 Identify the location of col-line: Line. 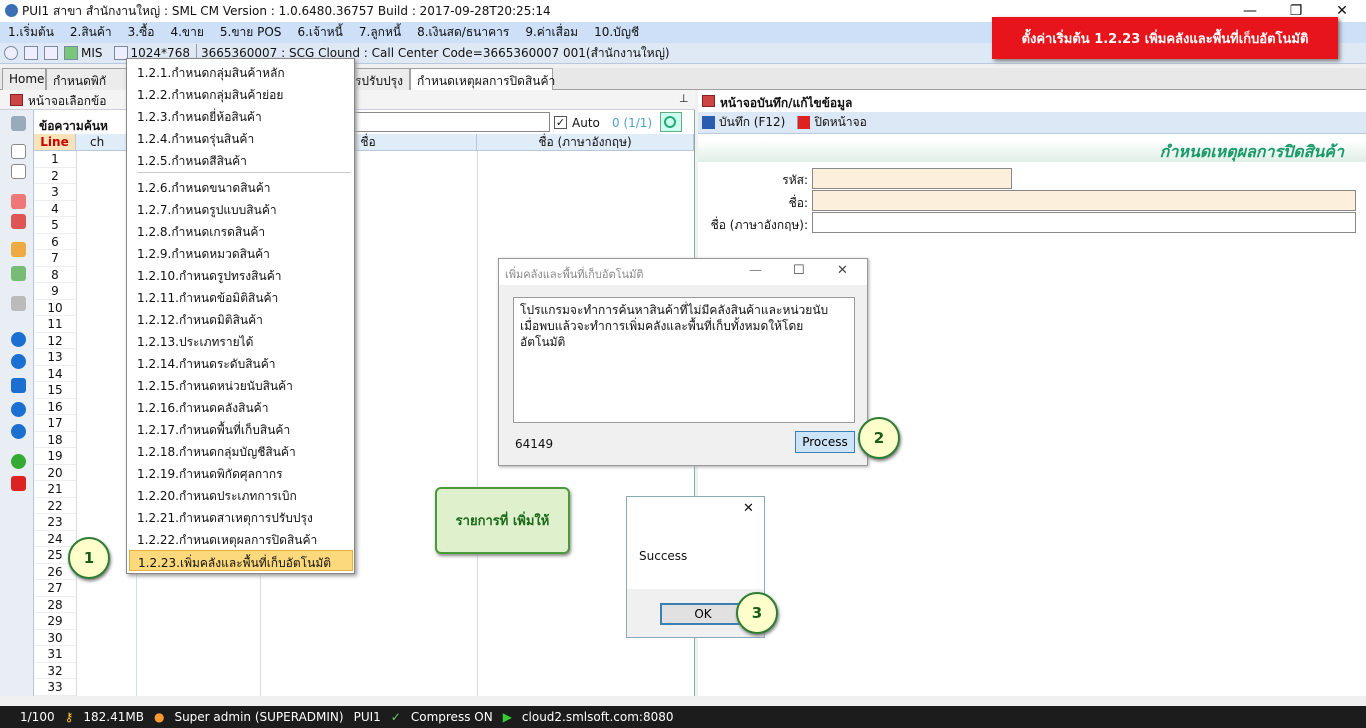
(55, 142).